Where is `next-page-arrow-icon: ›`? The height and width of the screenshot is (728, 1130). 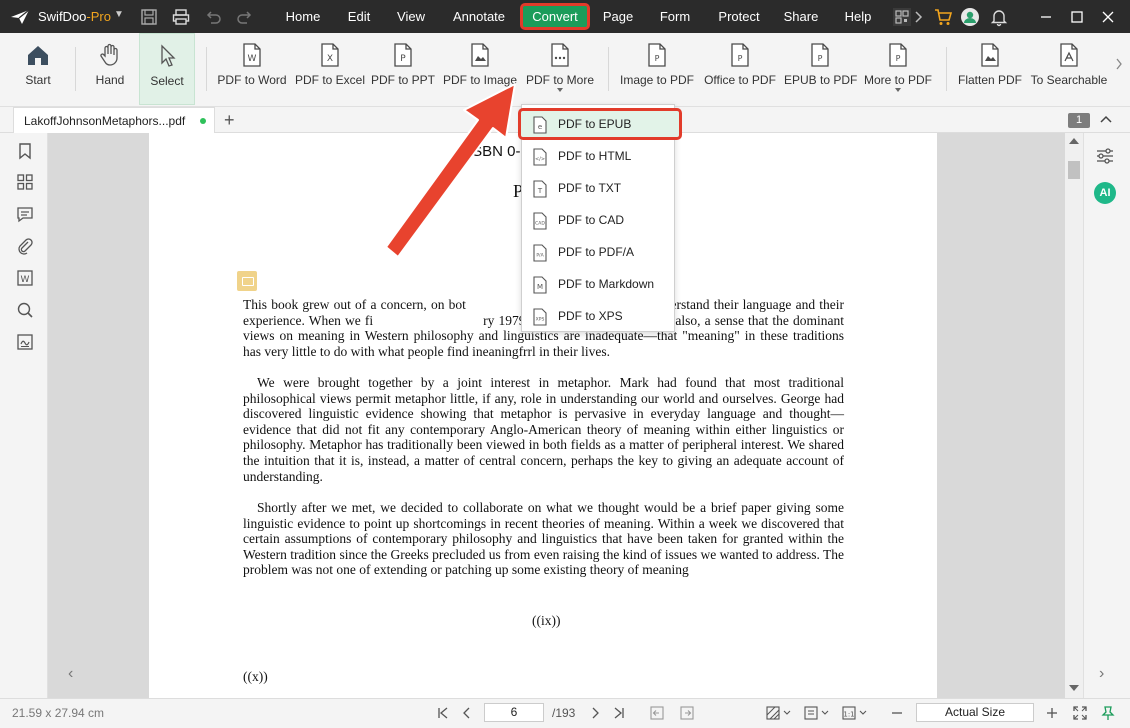
next-page-arrow-icon: › is located at coordinates (1101, 674).